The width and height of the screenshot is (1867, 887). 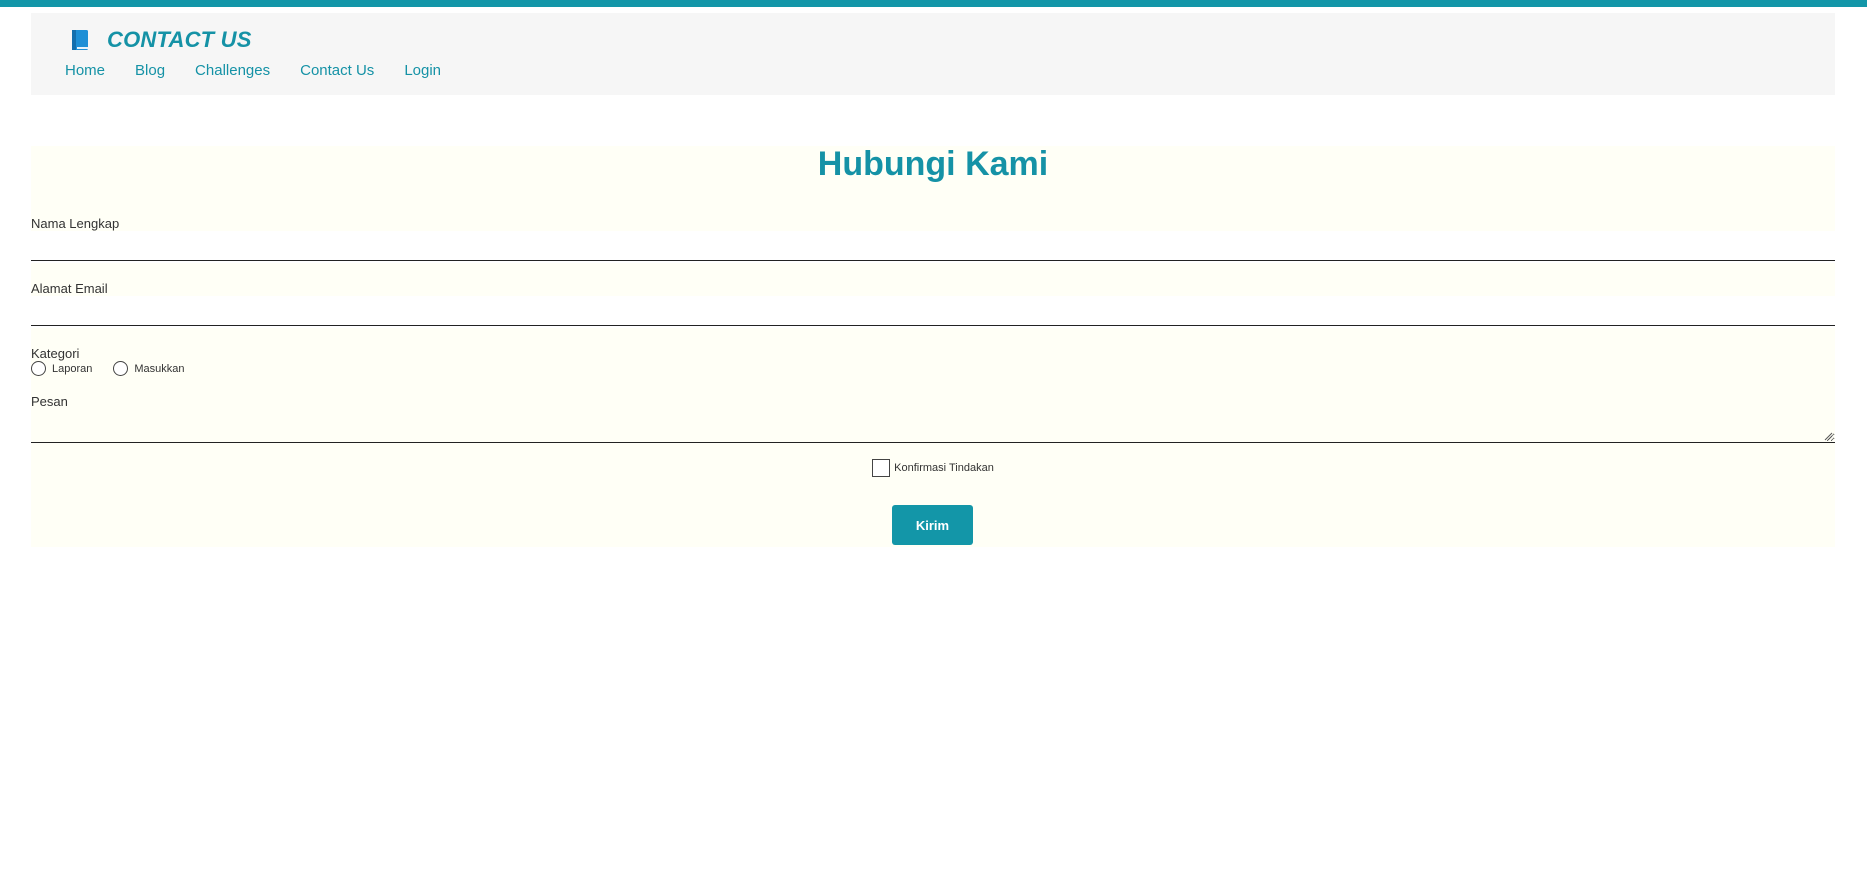 What do you see at coordinates (55, 353) in the screenshot?
I see `category-label: Kategori` at bounding box center [55, 353].